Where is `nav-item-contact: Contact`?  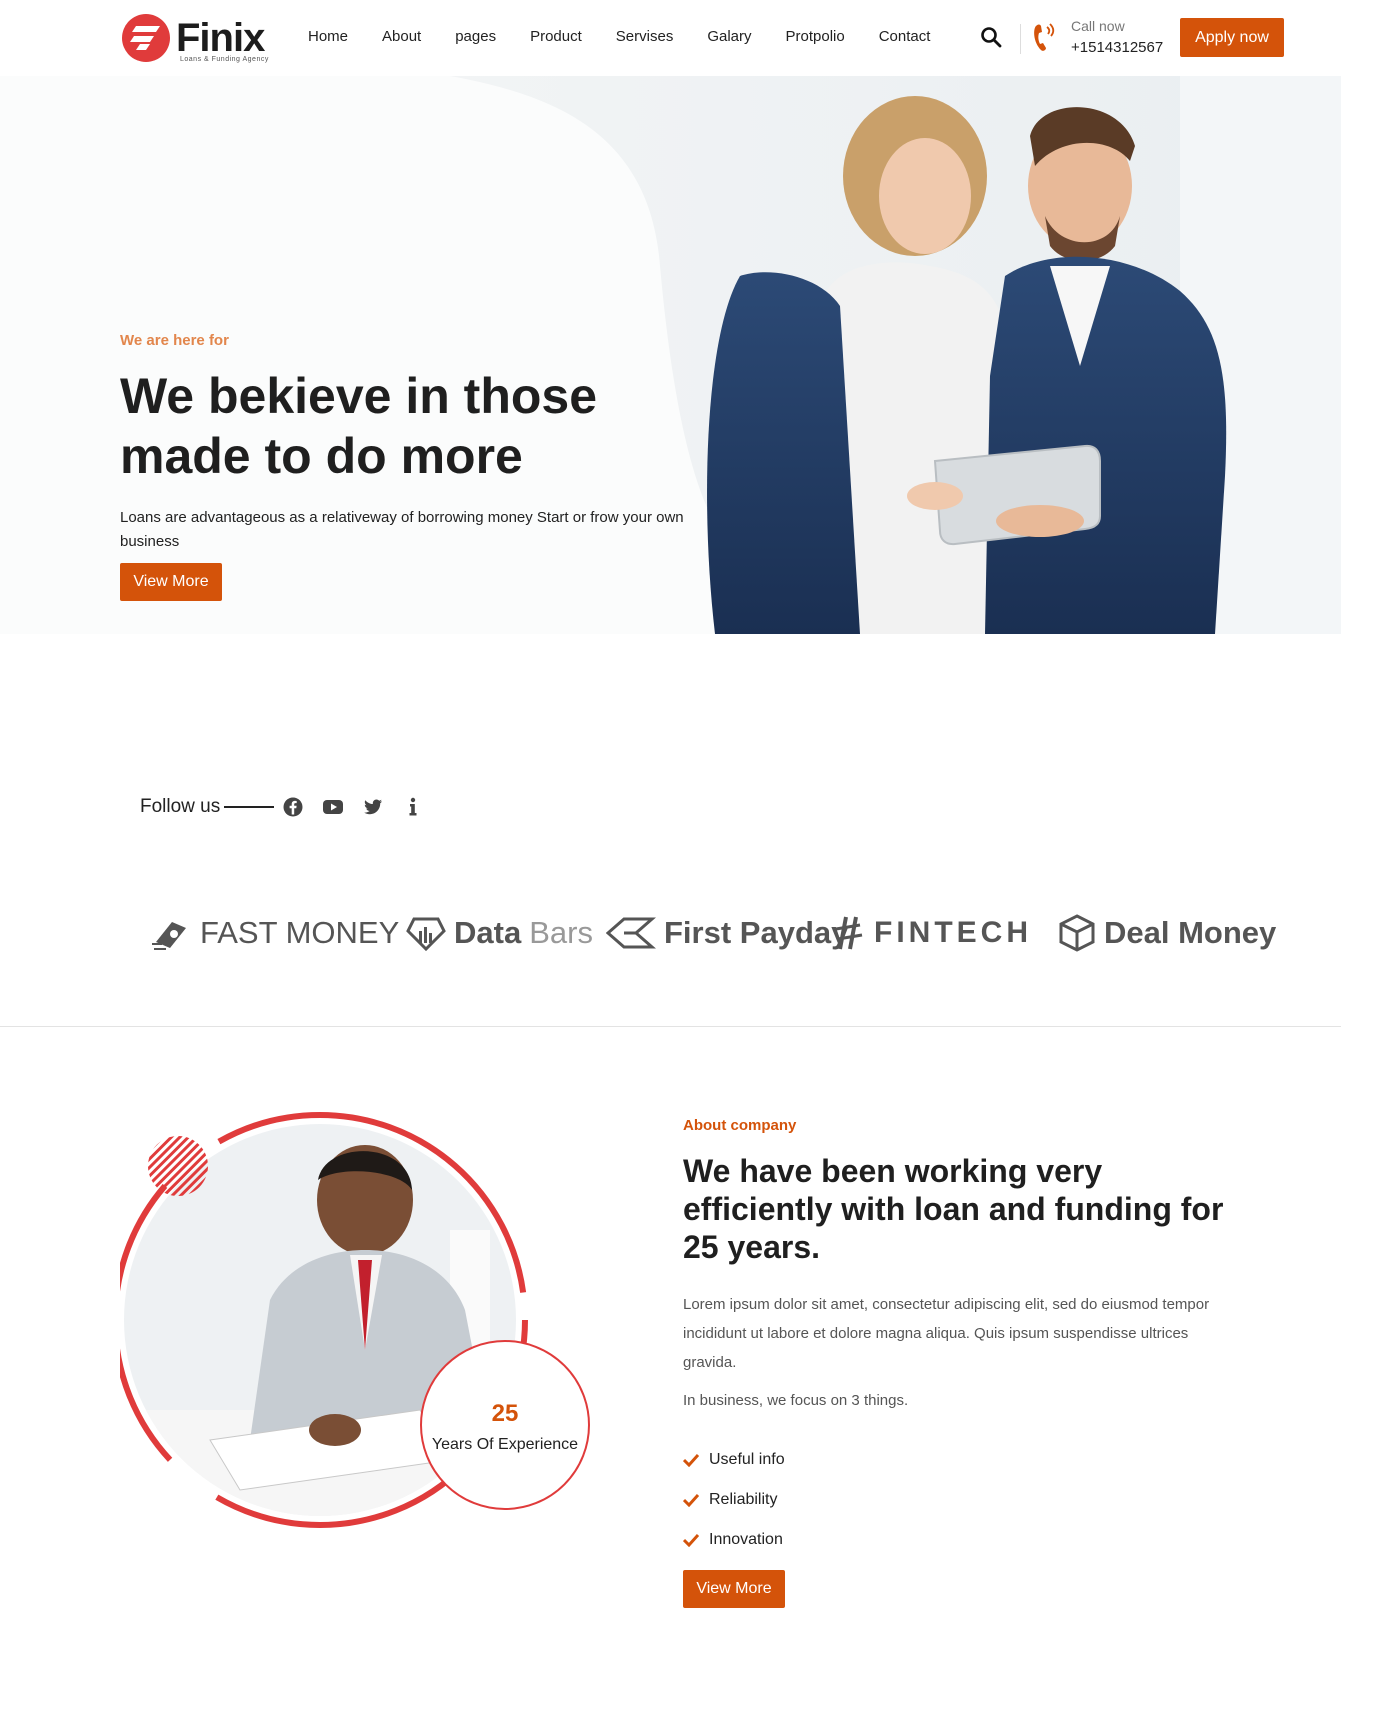 nav-item-contact: Contact is located at coordinates (905, 36).